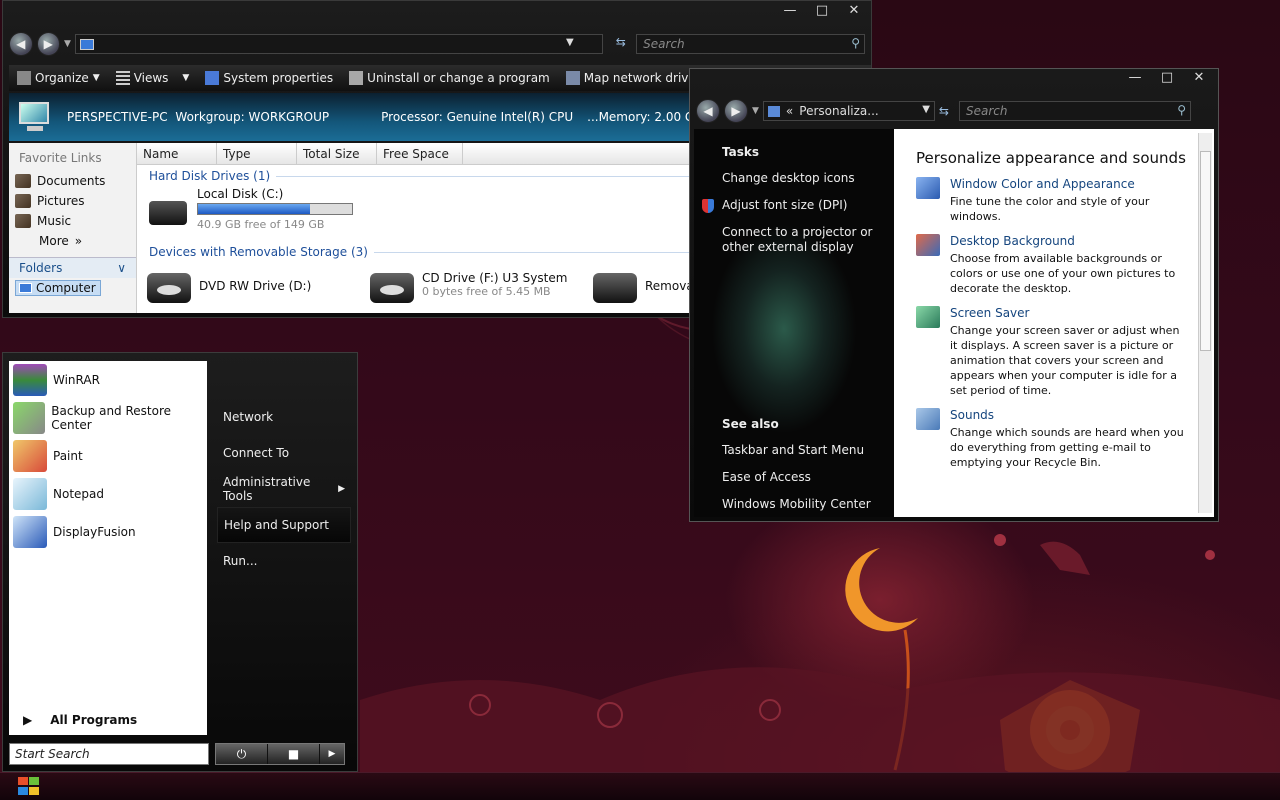 The height and width of the screenshot is (800, 1280). I want to click on item-title: Window Color and Appearance, so click(1068, 184).